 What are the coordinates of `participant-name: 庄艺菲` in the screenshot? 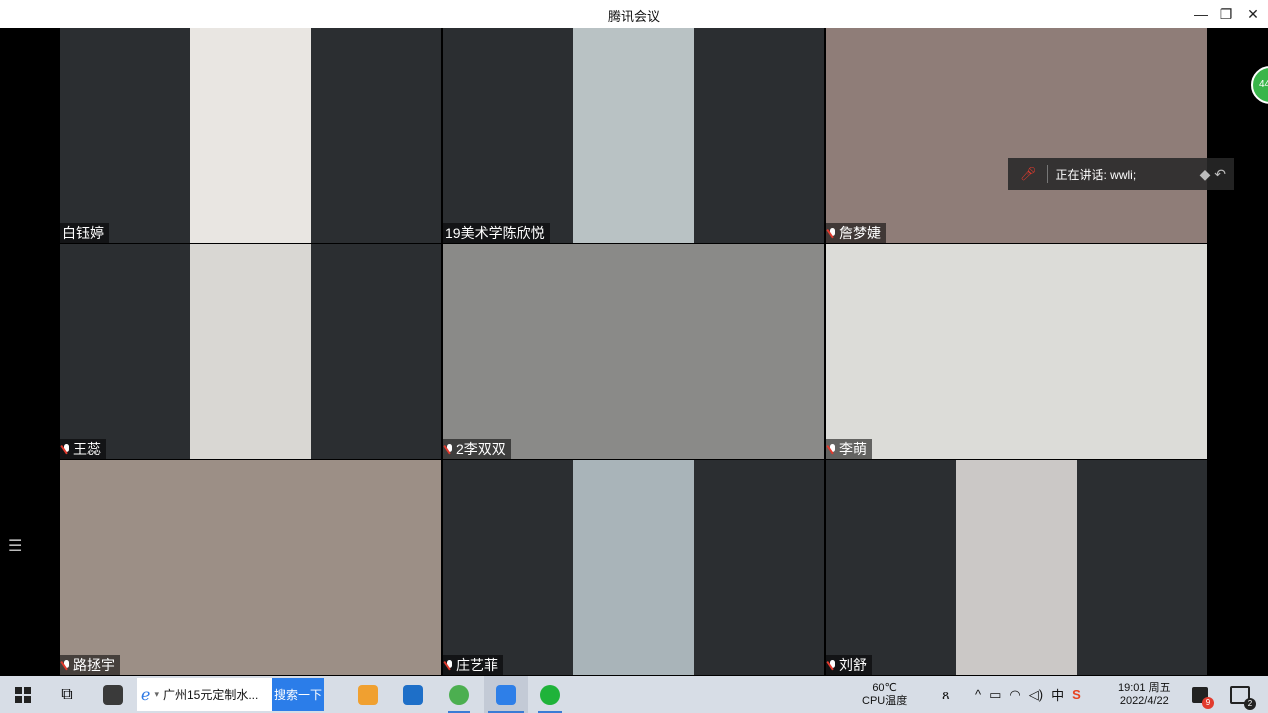 It's located at (477, 665).